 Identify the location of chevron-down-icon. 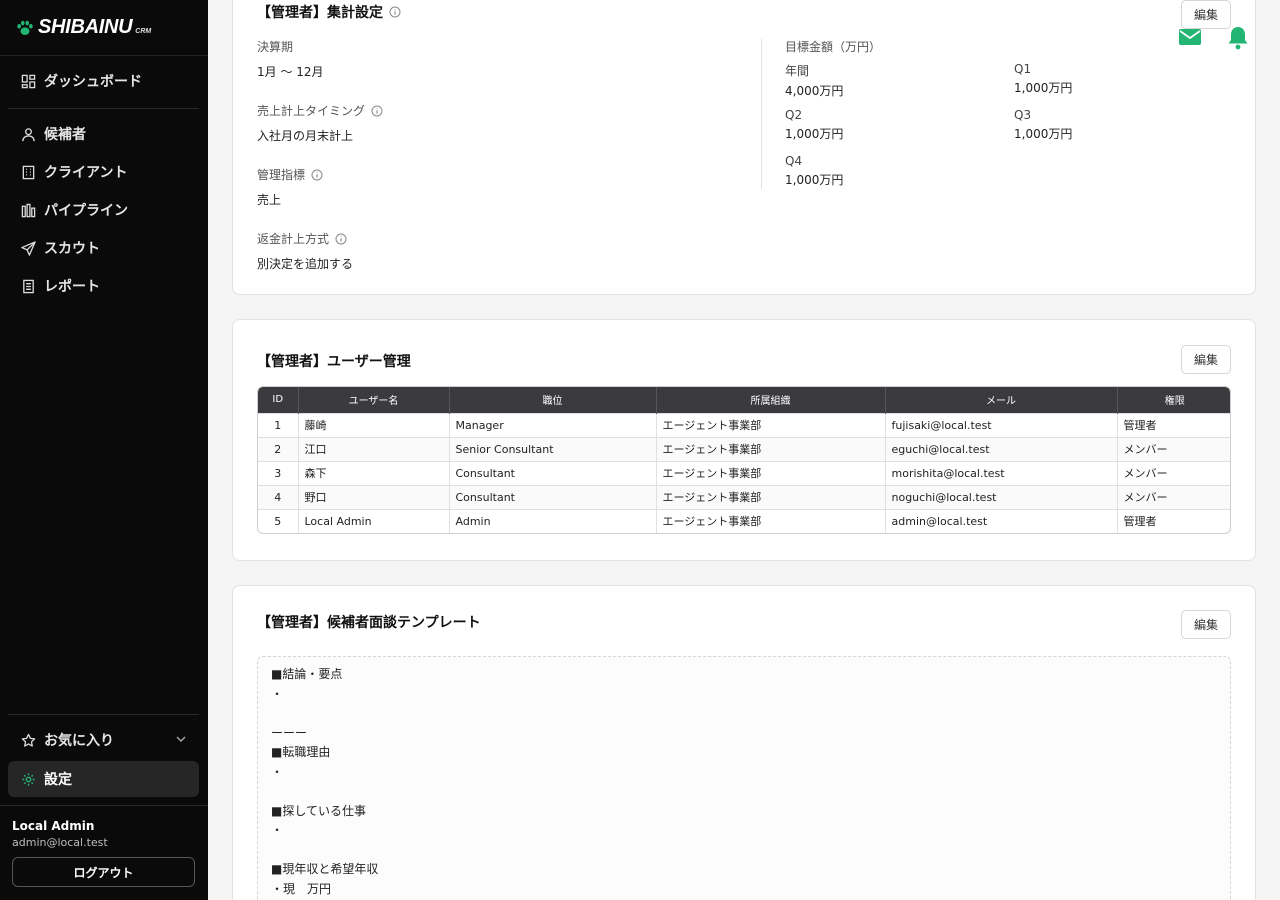
(181, 741).